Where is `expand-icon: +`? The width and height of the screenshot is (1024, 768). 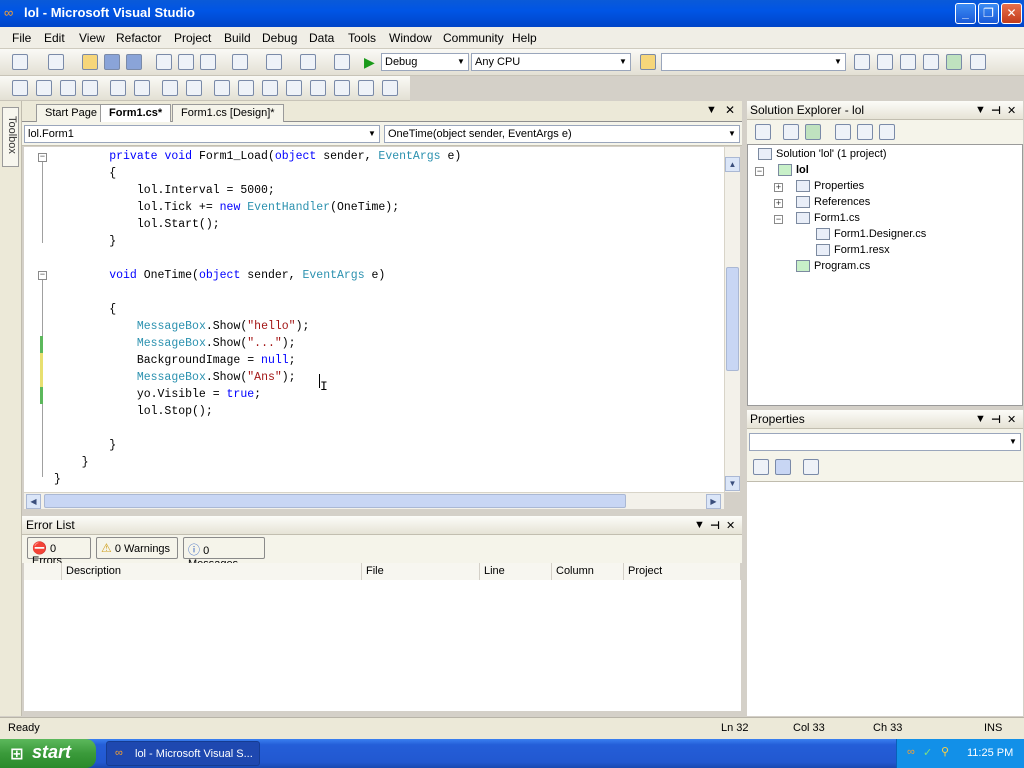 expand-icon: + is located at coordinates (778, 187).